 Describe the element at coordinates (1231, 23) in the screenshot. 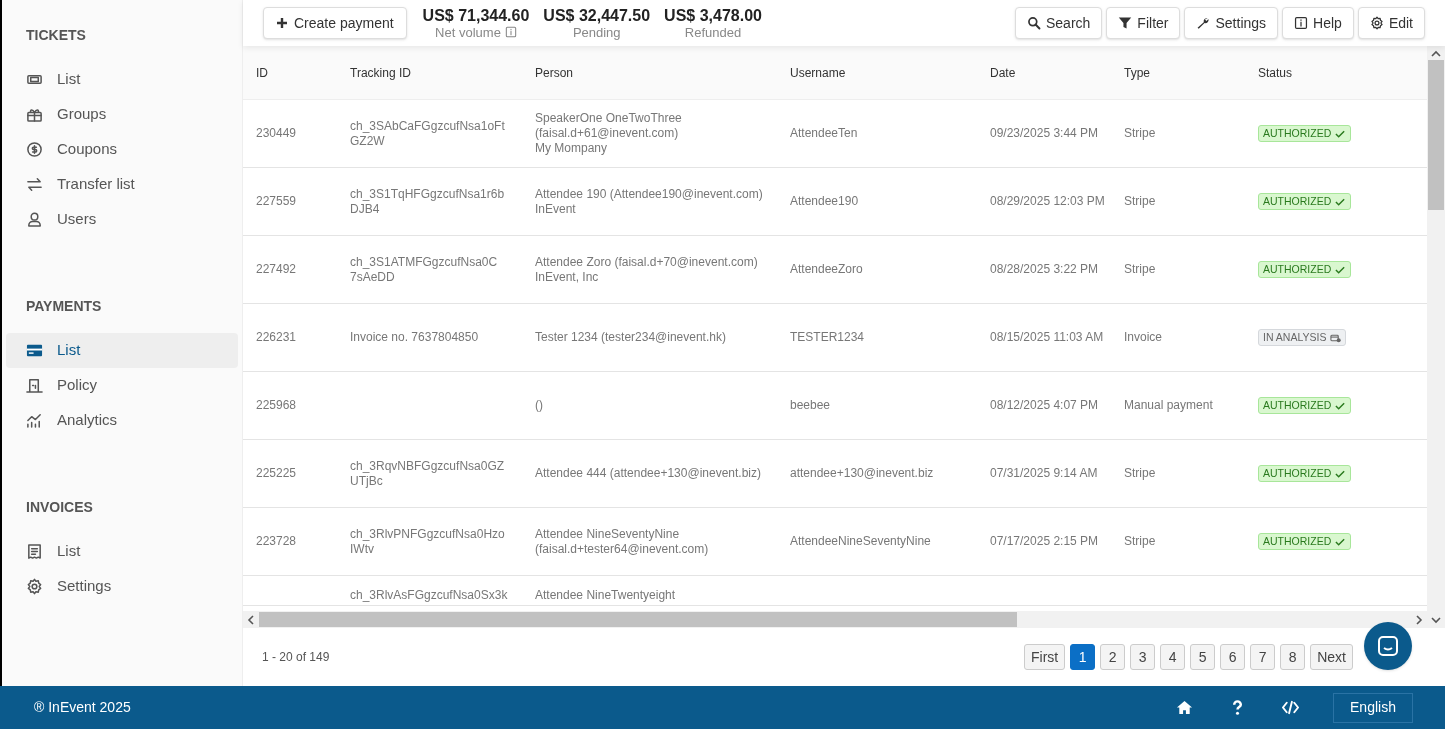

I see `toolbar-button: Settings` at that location.